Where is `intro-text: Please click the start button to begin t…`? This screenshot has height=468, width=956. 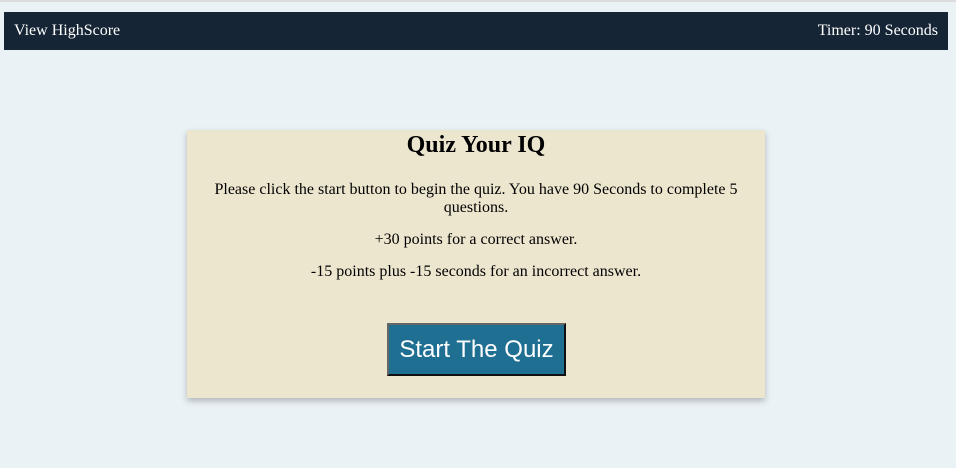
intro-text: Please click the start button to begin t… is located at coordinates (476, 198).